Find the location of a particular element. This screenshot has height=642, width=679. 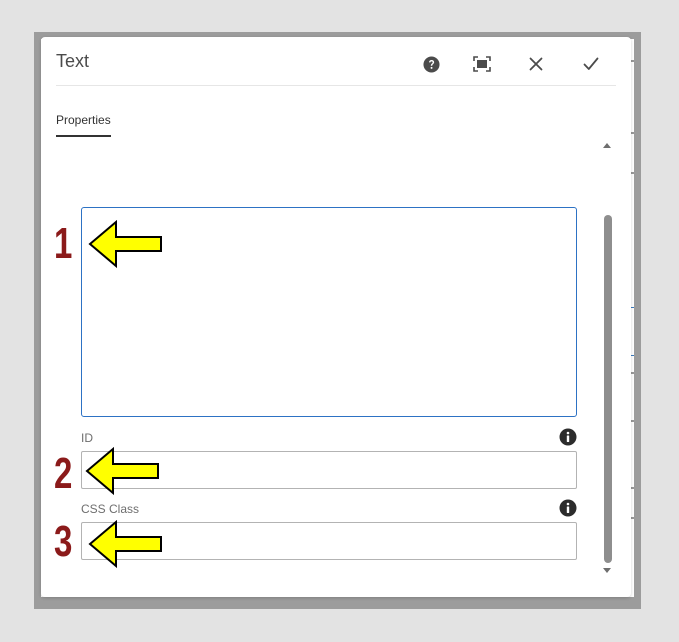

dialog-title: Text is located at coordinates (73, 61).